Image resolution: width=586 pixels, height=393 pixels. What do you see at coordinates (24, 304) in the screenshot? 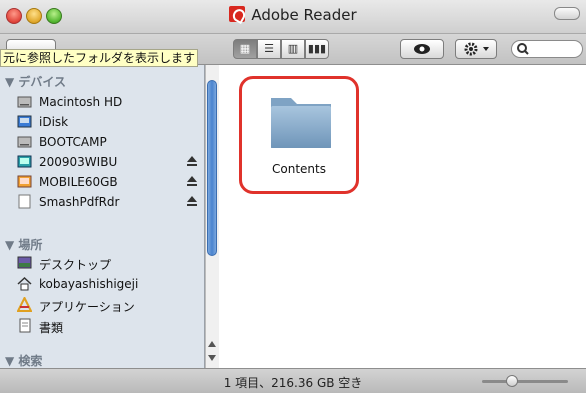
I see `applications-icon` at bounding box center [24, 304].